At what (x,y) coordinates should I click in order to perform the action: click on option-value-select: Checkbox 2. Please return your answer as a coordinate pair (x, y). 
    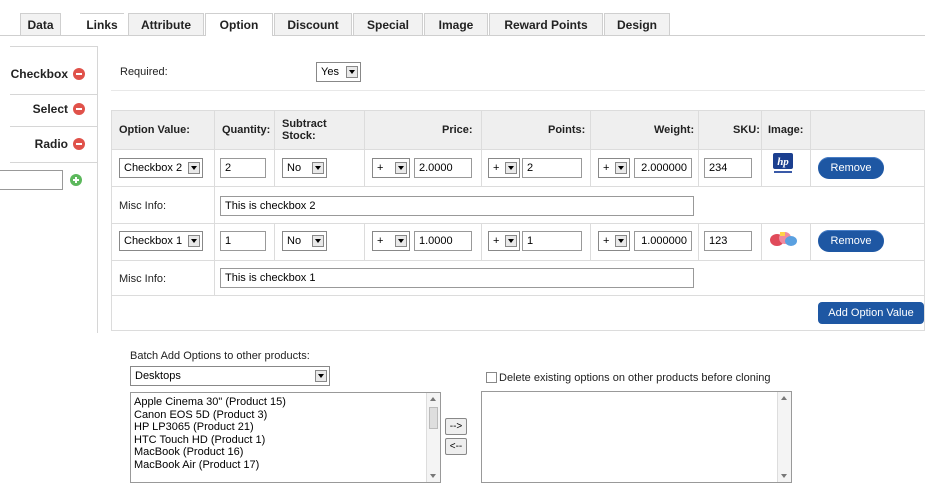
    Looking at the image, I should click on (161, 168).